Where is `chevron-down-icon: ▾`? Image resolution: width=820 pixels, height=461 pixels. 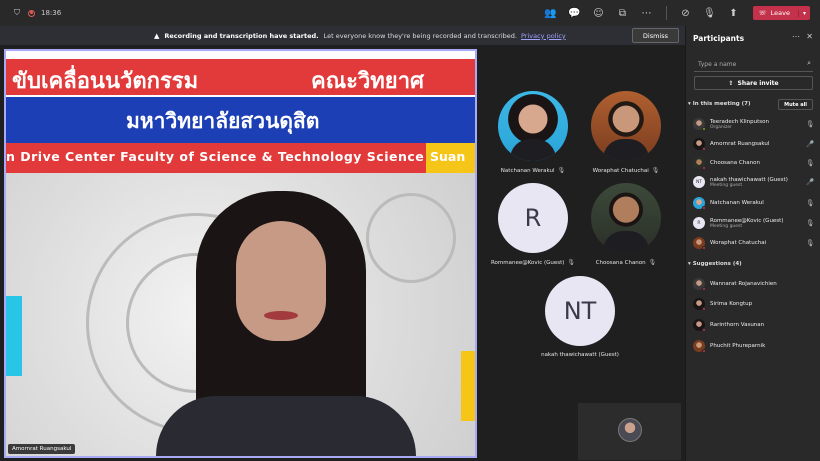 chevron-down-icon: ▾ is located at coordinates (803, 13).